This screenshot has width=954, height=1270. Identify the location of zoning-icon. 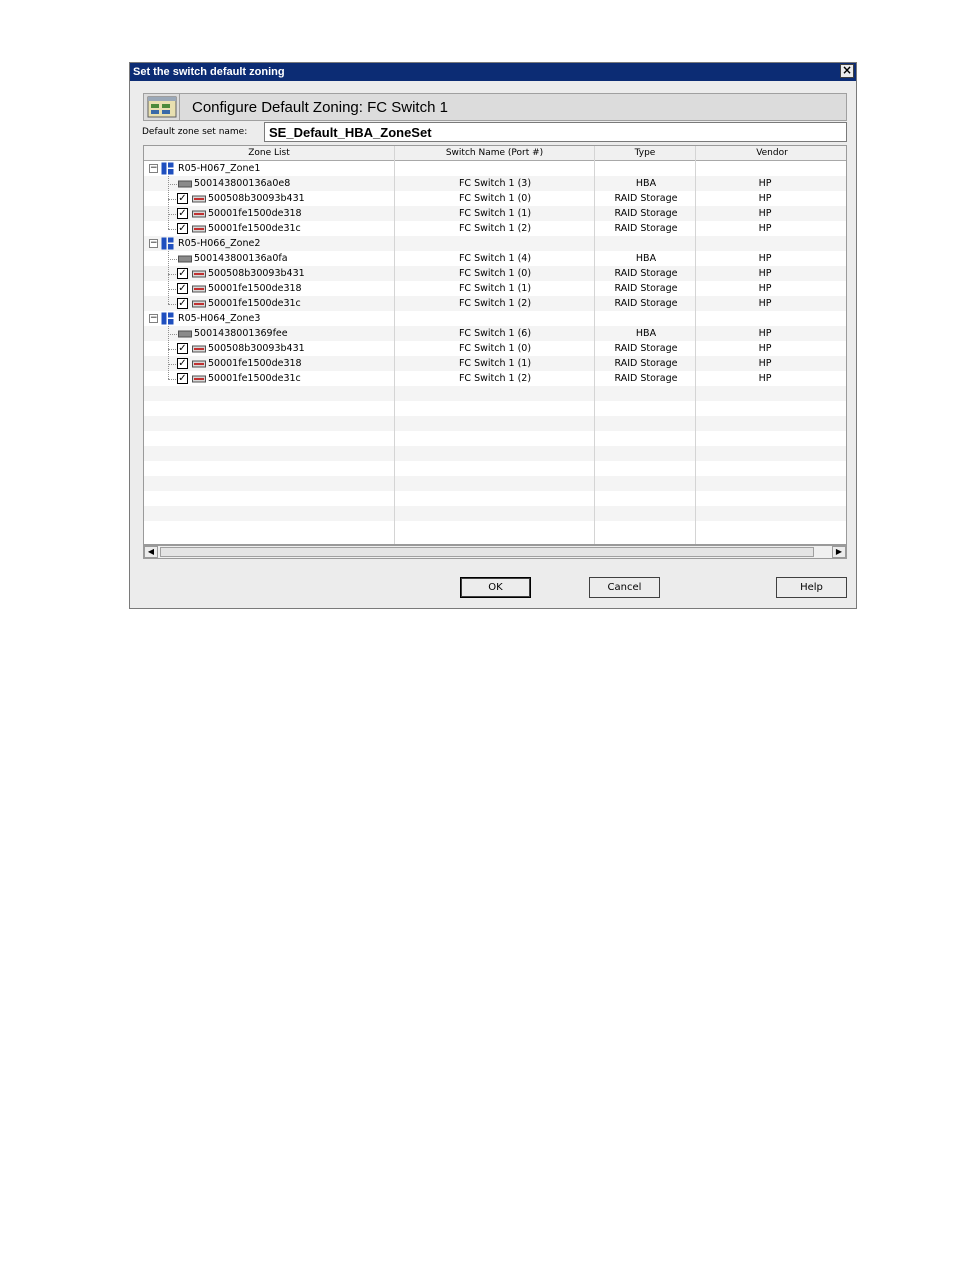
(162, 107).